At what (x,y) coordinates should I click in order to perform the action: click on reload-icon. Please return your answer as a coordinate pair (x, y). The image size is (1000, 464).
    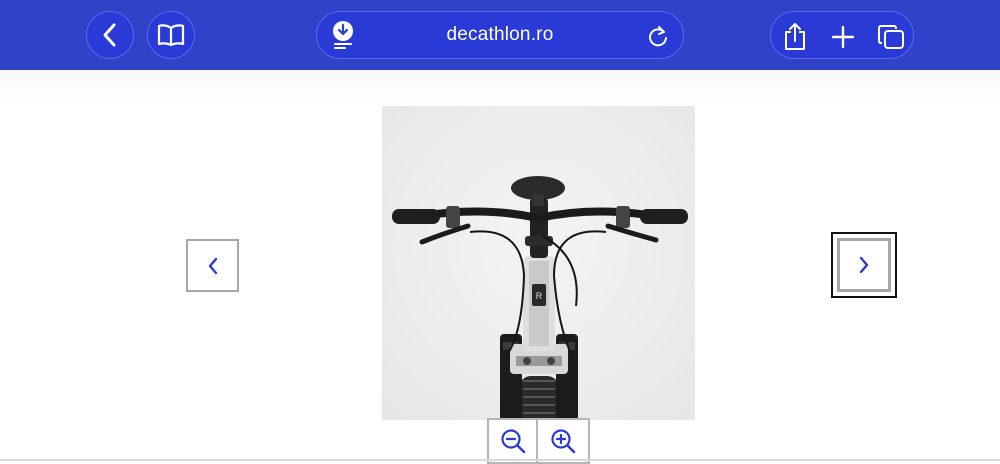
    Looking at the image, I should click on (658, 36).